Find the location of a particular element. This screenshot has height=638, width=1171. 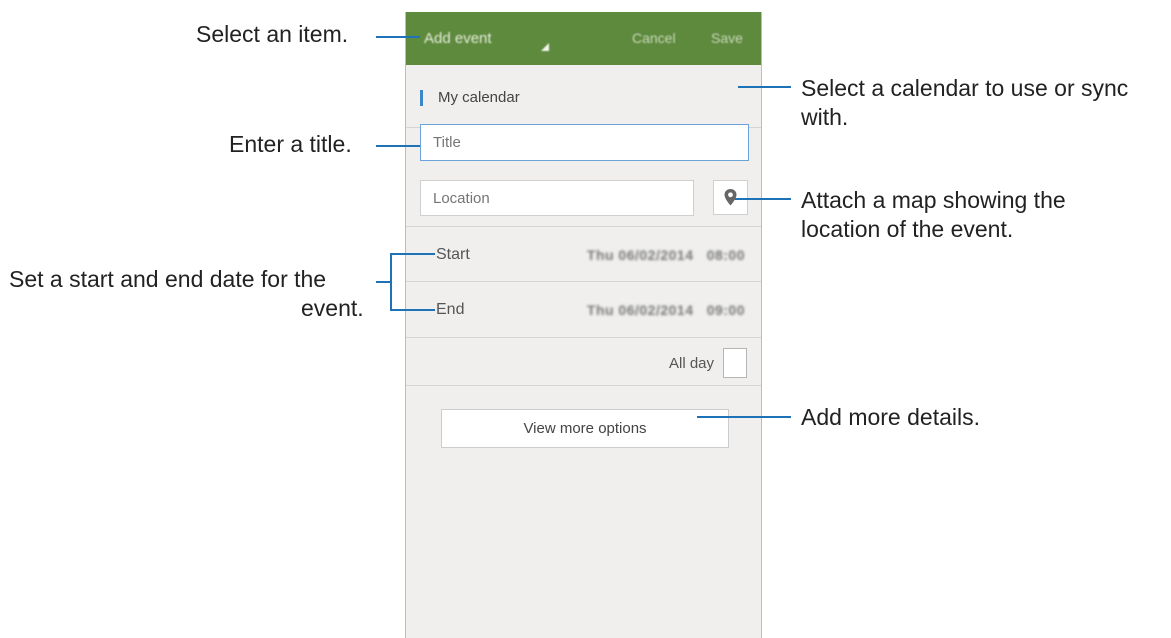

callout-set-dates-line1: Set a start and end date for the is located at coordinates (168, 279).